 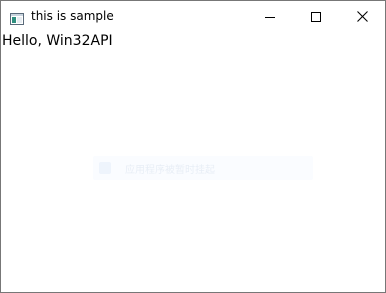 I want to click on minimize-icon, so click(x=270, y=17).